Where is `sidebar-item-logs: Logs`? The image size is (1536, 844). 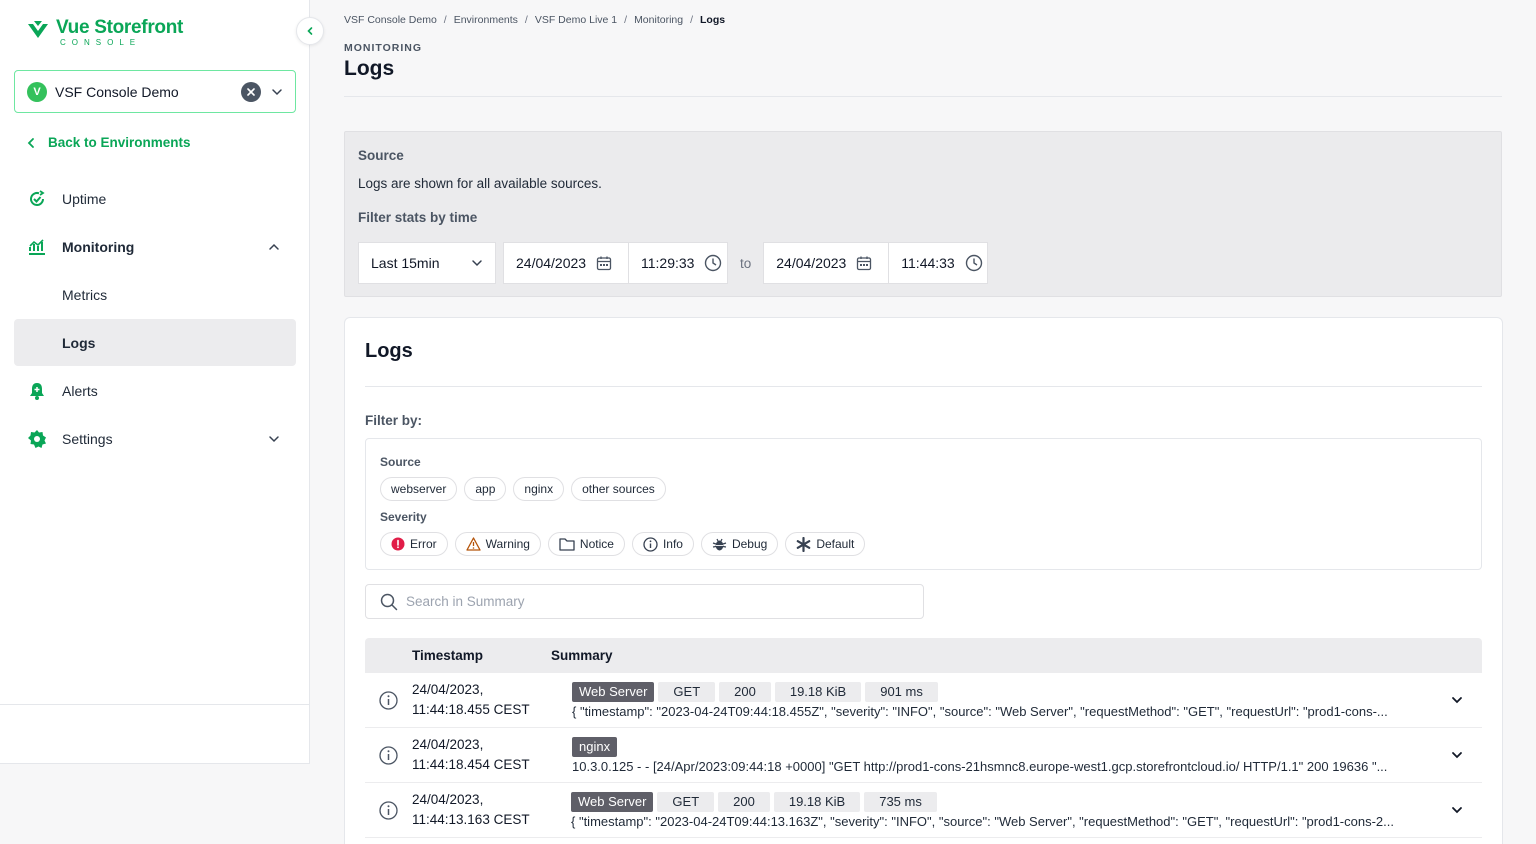
sidebar-item-logs: Logs is located at coordinates (155, 342).